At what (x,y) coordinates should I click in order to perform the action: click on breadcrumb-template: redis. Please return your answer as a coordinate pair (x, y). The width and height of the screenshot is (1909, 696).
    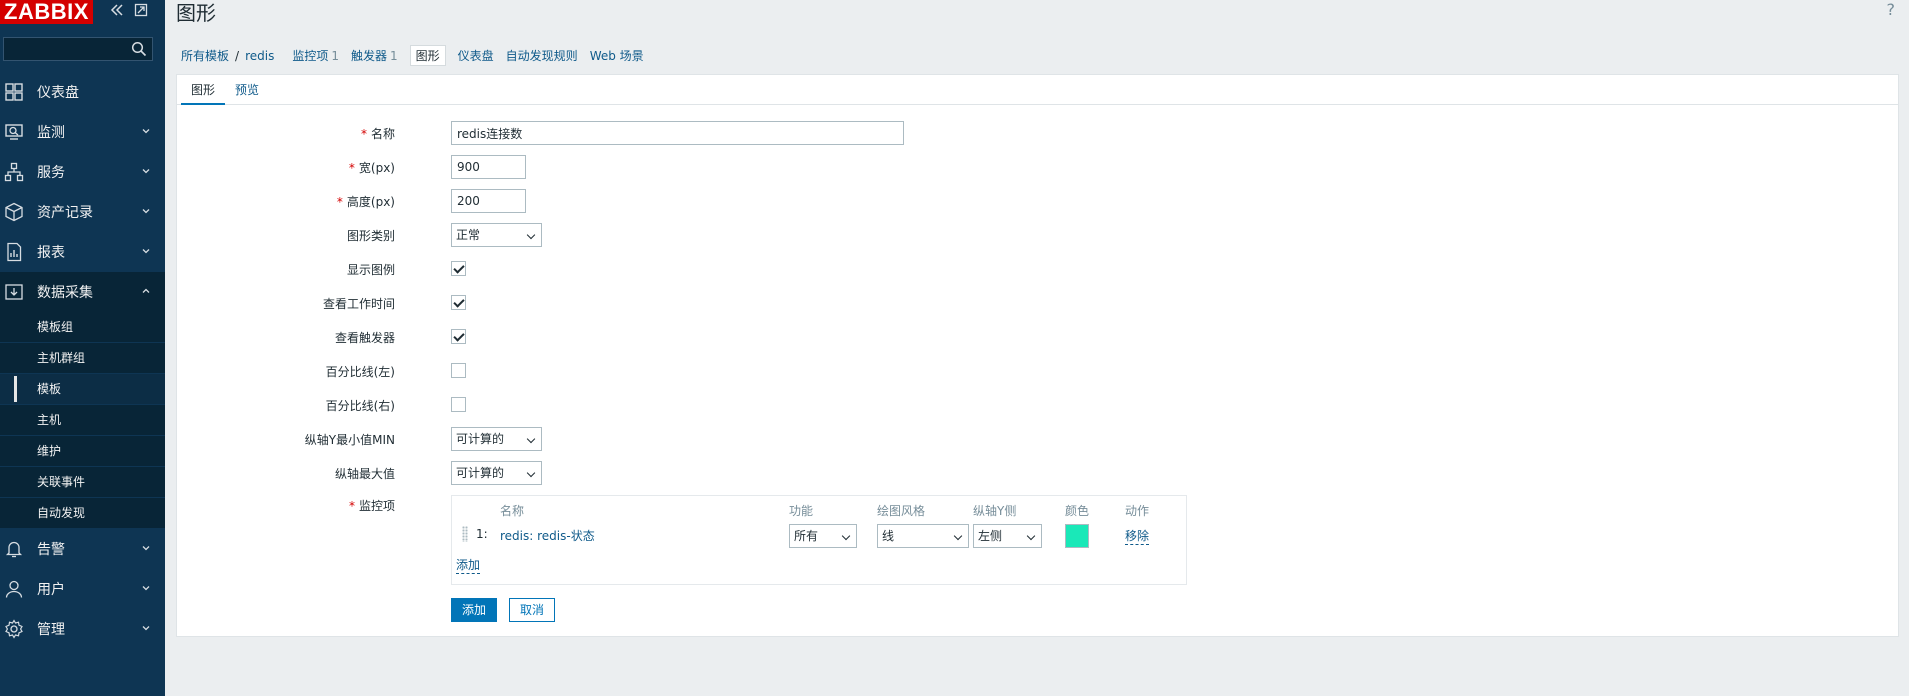
    Looking at the image, I should click on (259, 56).